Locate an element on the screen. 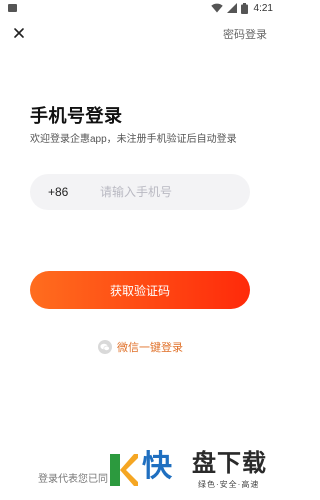  password-login-link: 密码登录 is located at coordinates (245, 34).